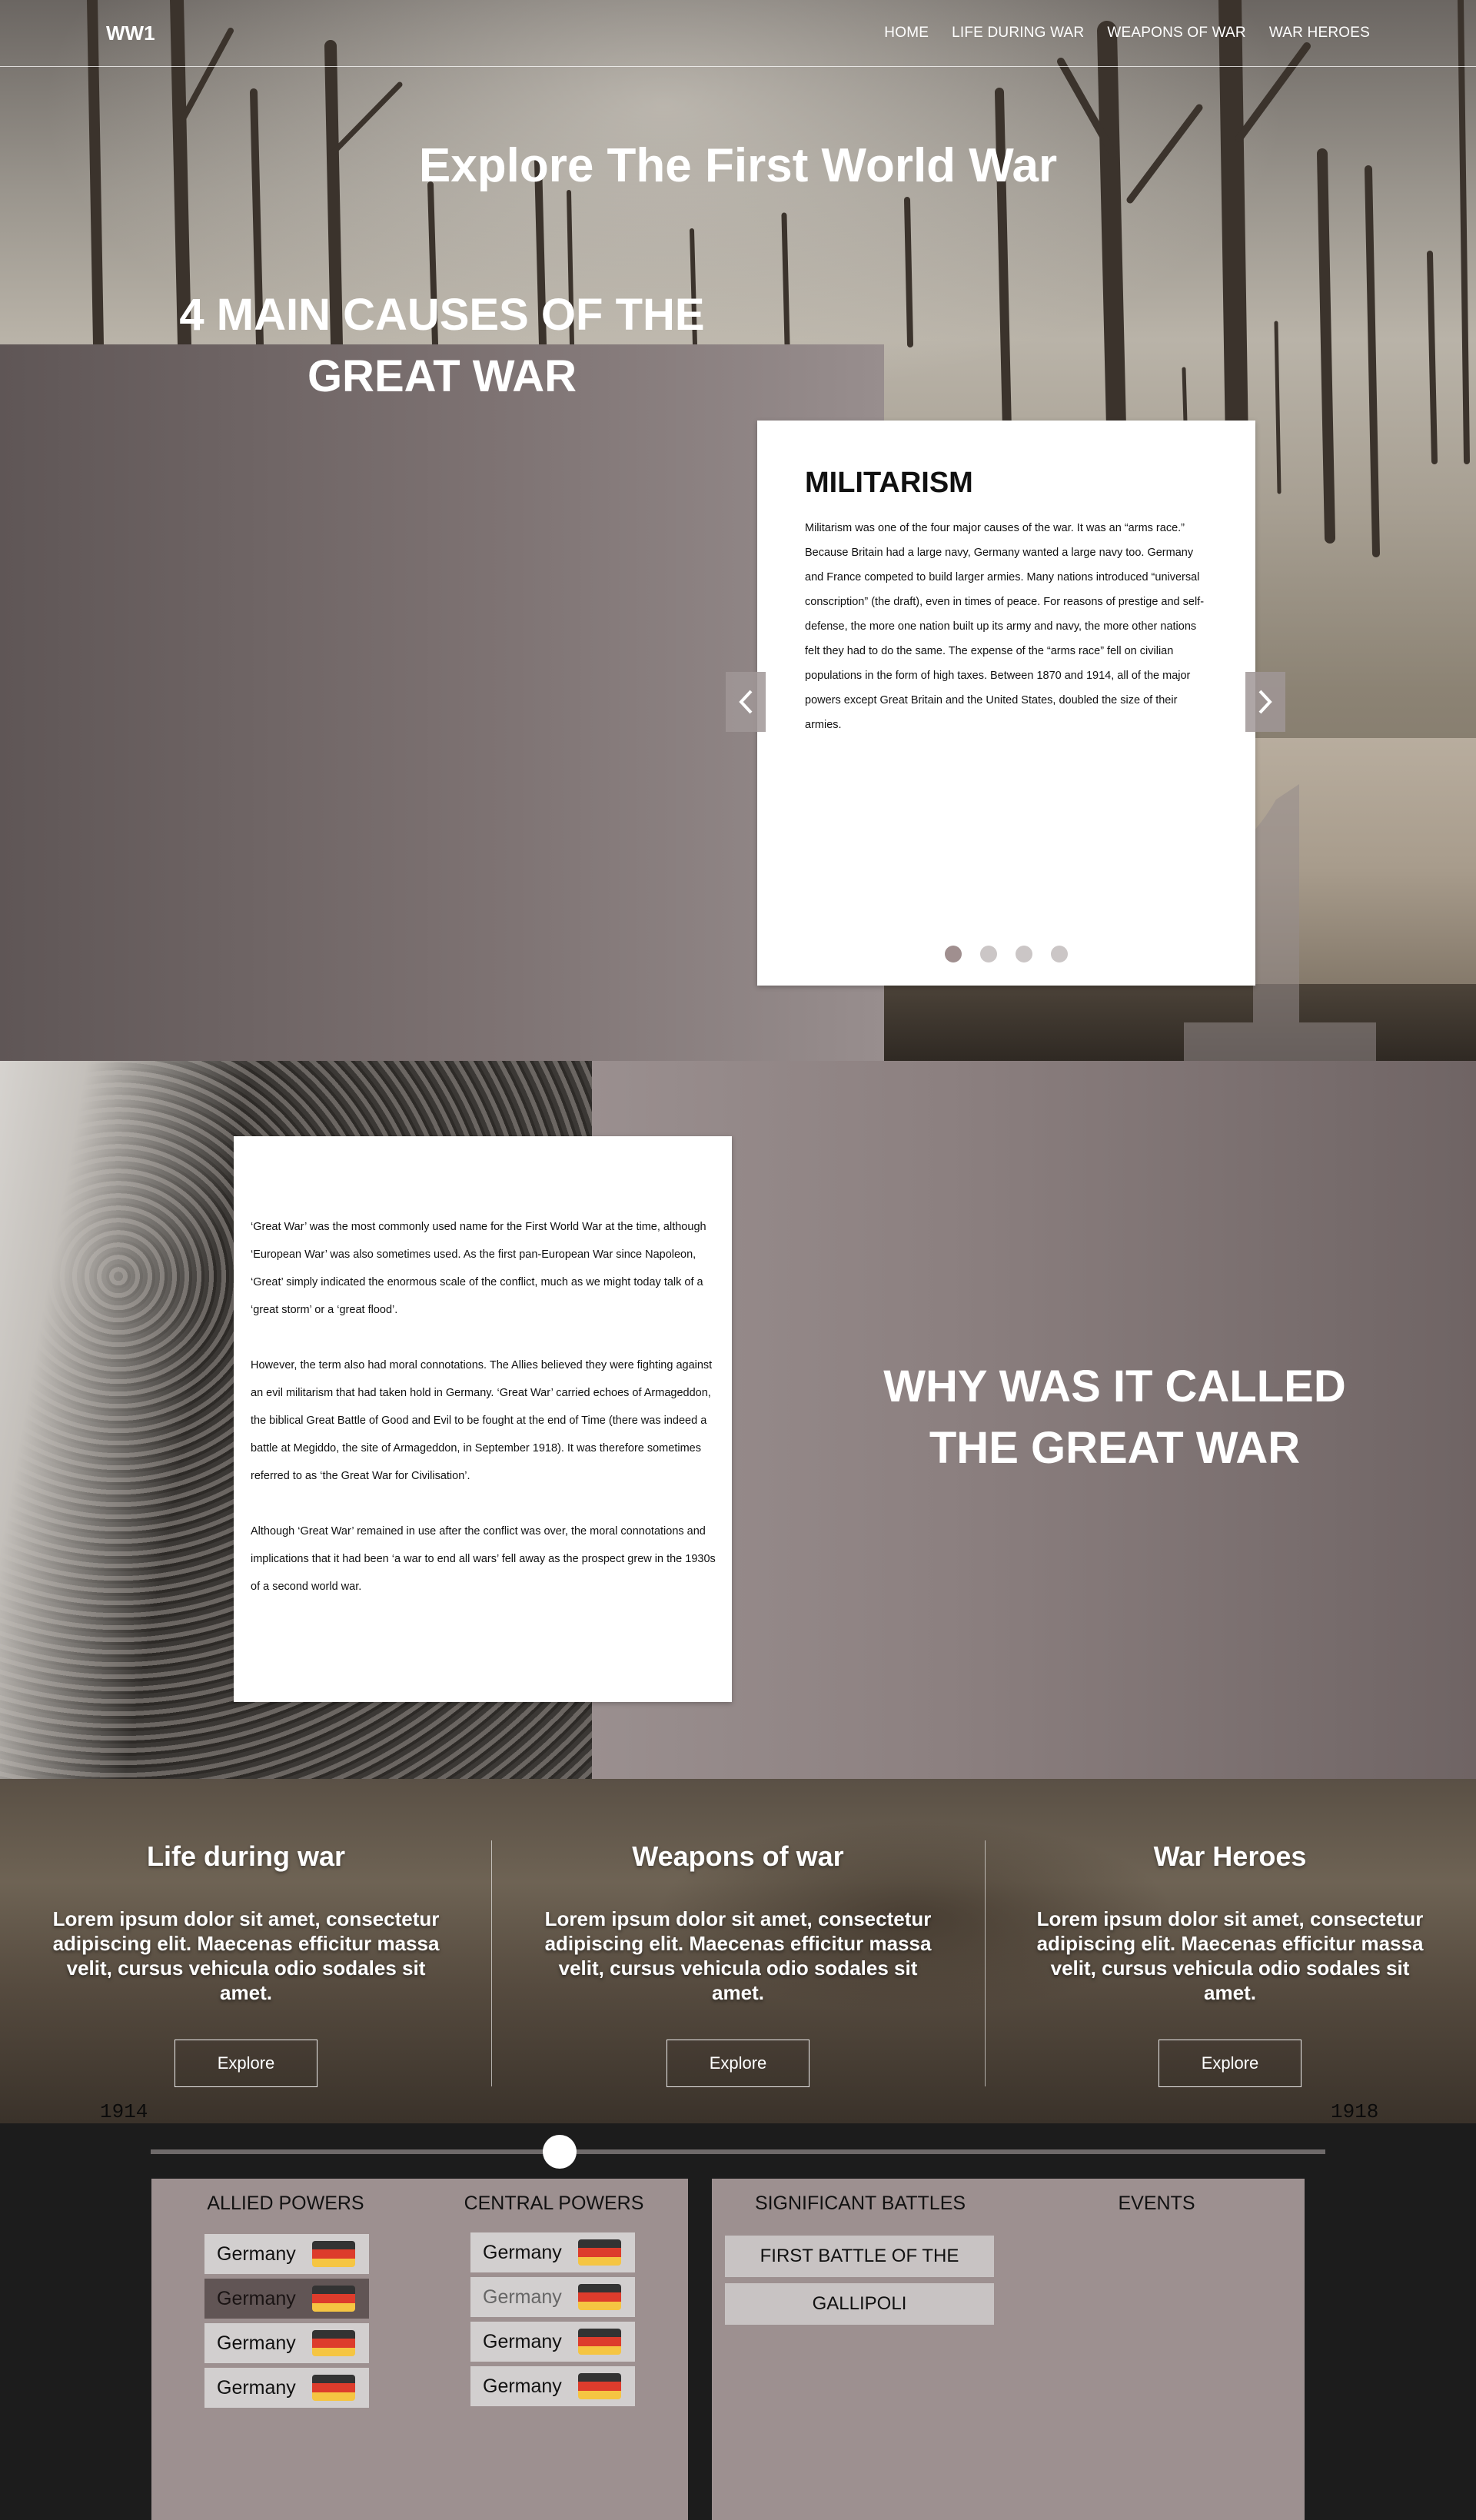 The width and height of the screenshot is (1476, 2520). Describe the element at coordinates (1006, 954) in the screenshot. I see `slider-dots` at that location.